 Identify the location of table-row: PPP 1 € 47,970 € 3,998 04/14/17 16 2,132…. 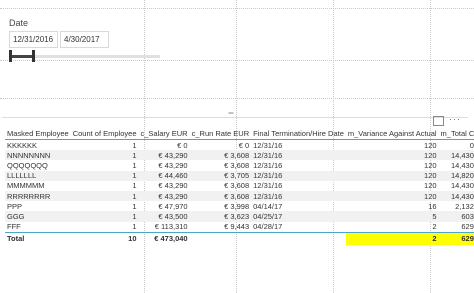
(239, 206).